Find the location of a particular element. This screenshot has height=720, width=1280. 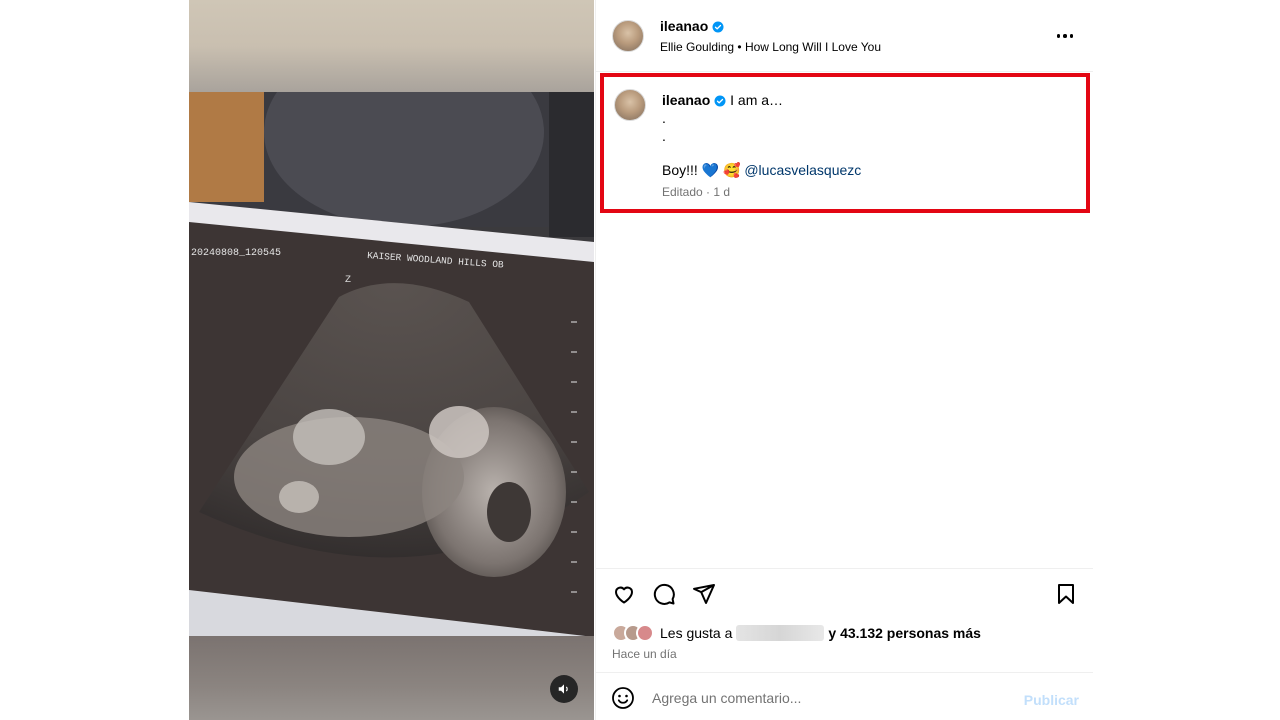

volume-icon is located at coordinates (563, 689).